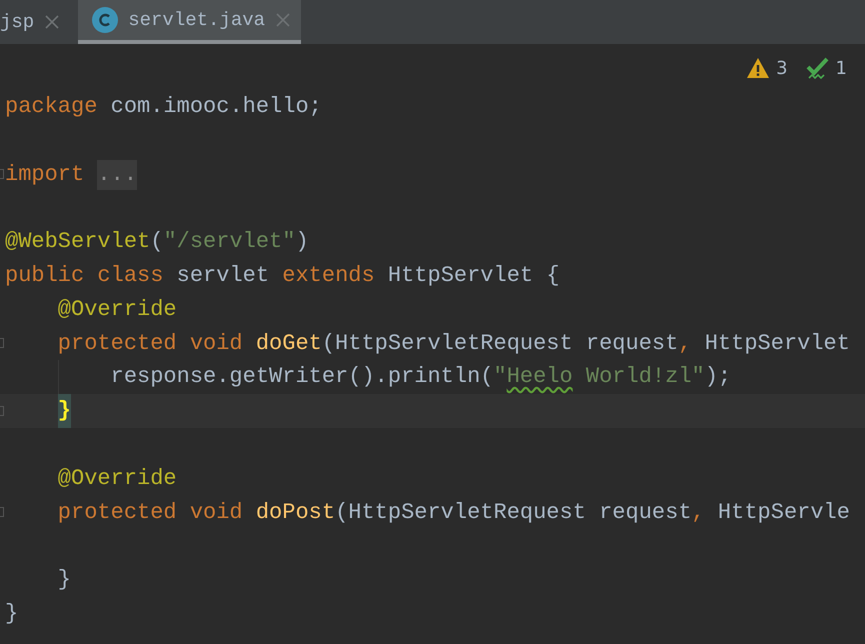 The height and width of the screenshot is (644, 865). I want to click on code-line: response.getWriter().println("Heelo World!zl");, so click(368, 377).